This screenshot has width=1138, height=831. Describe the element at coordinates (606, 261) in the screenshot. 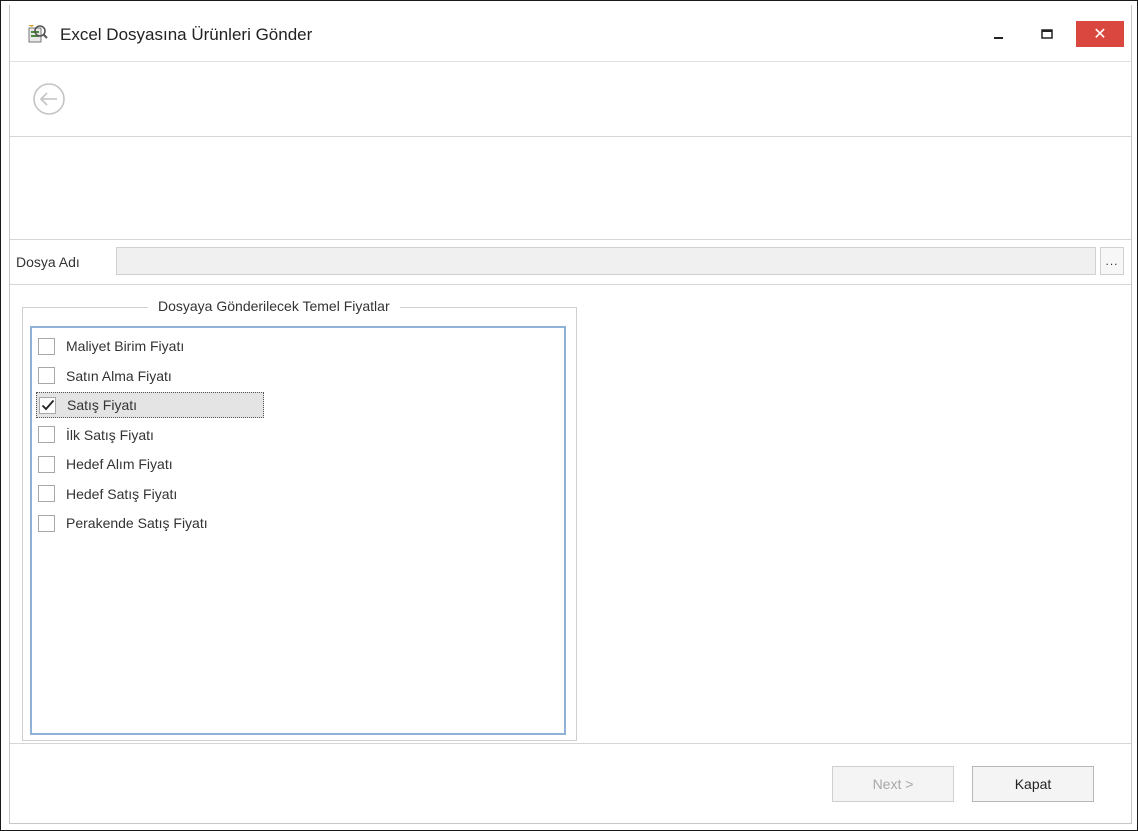

I see `file-name-input` at that location.